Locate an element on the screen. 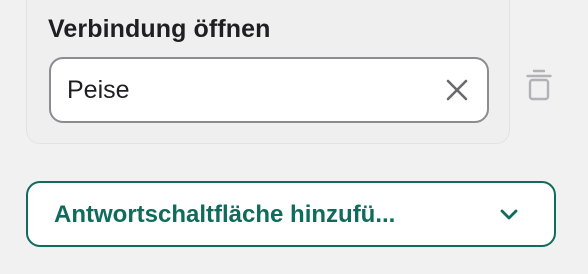  connection-input is located at coordinates (247, 90).